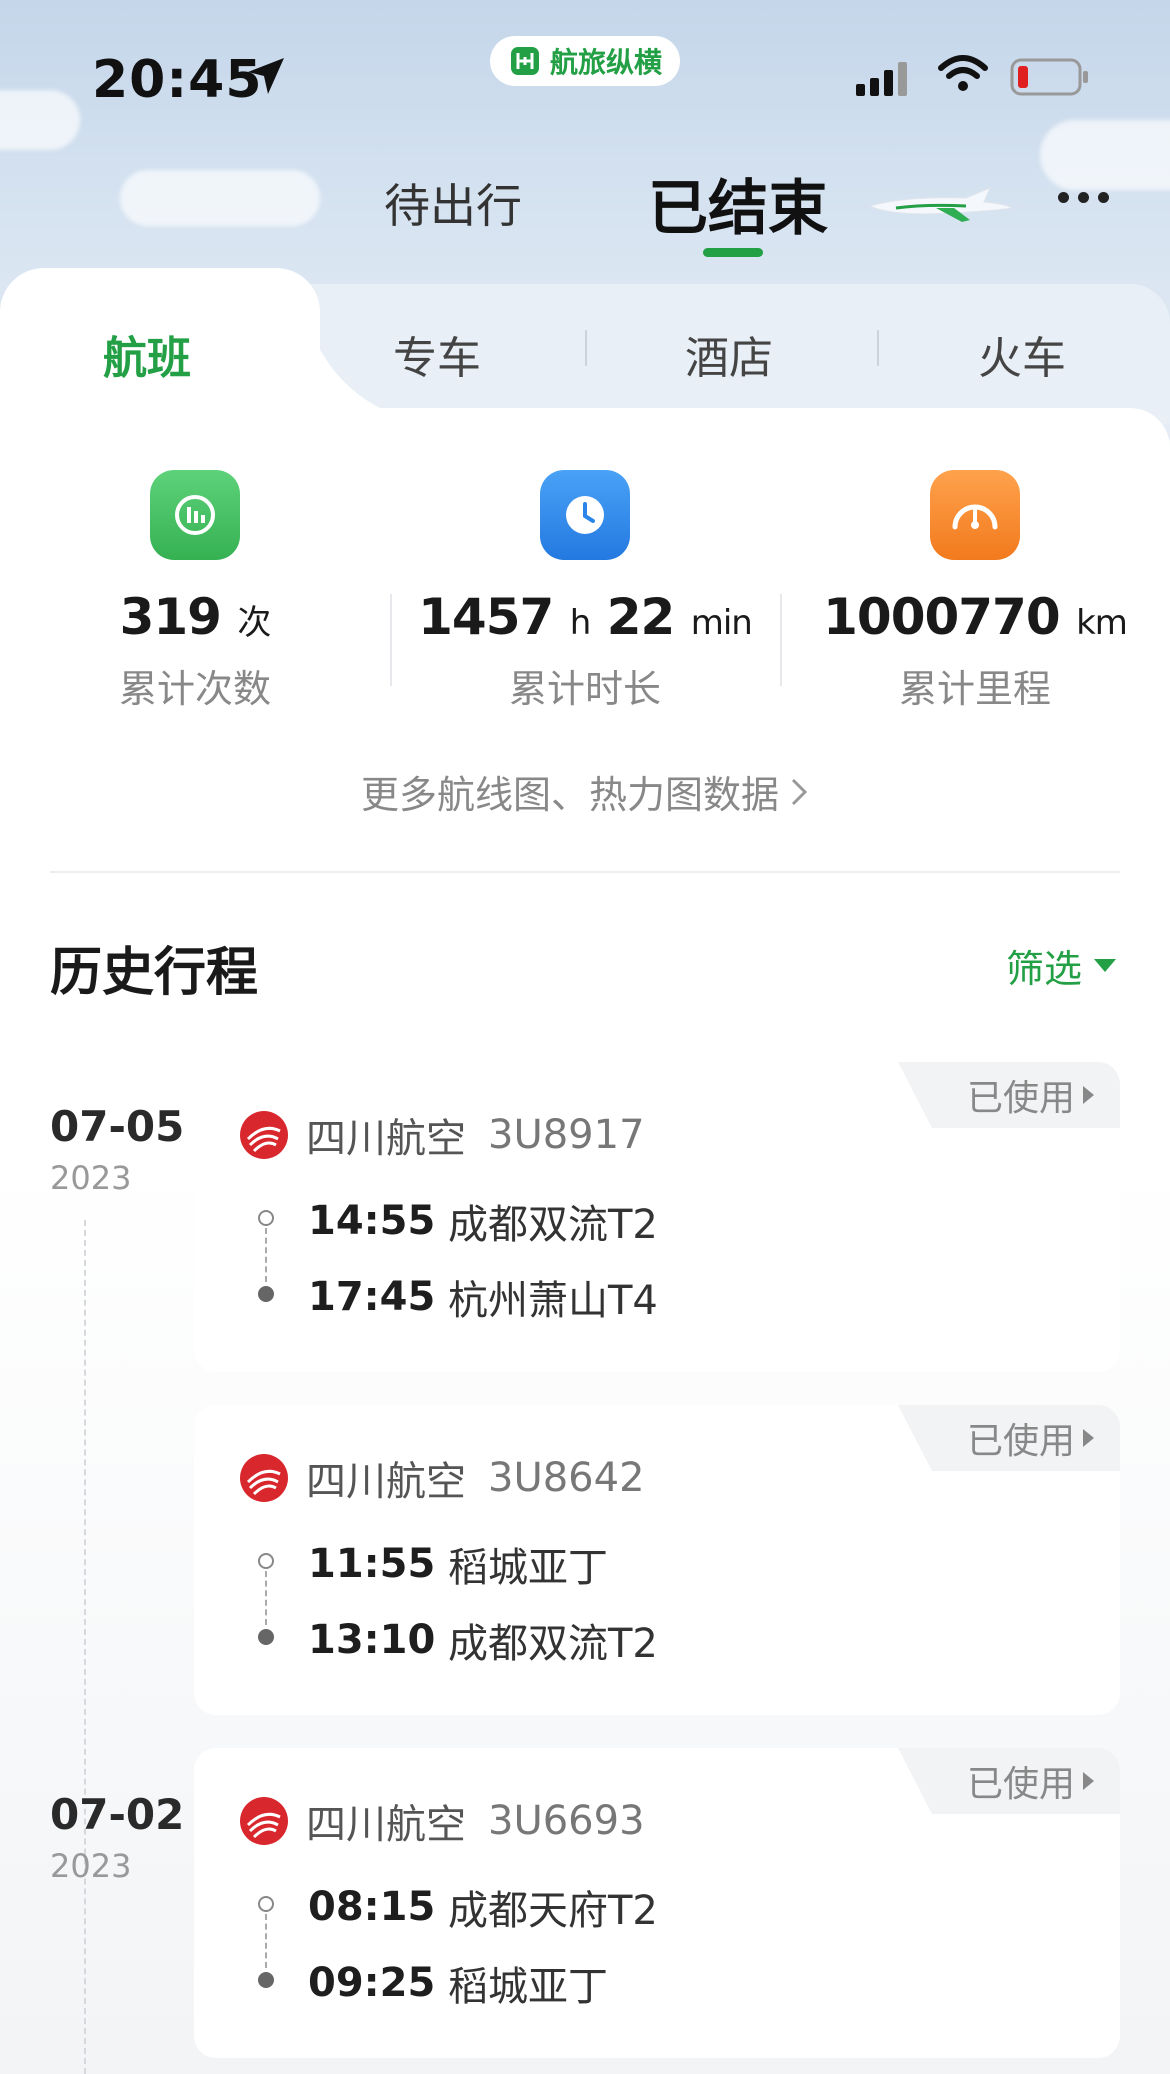 The height and width of the screenshot is (2074, 1170). Describe the element at coordinates (963, 73) in the screenshot. I see `wifi-icon` at that location.